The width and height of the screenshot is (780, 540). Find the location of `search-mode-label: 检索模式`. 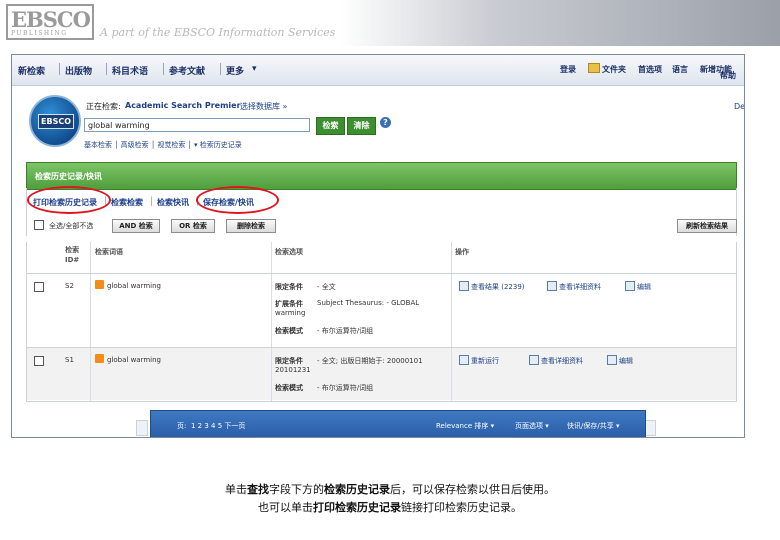

search-mode-label: 检索模式 is located at coordinates (289, 331).